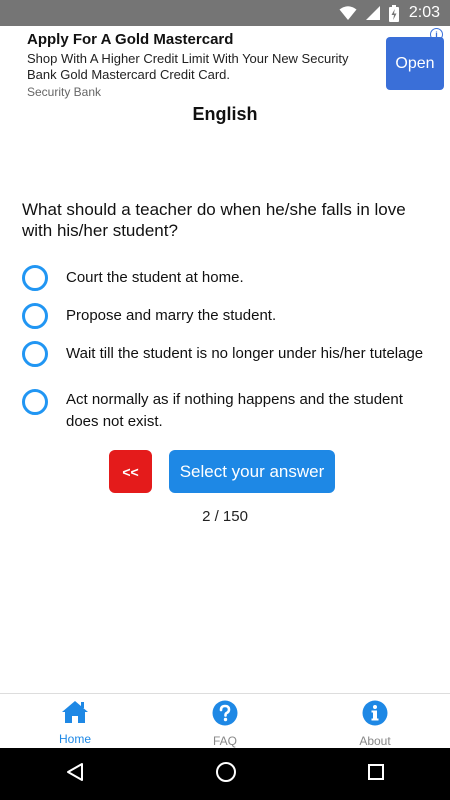 The width and height of the screenshot is (450, 800). Describe the element at coordinates (375, 715) in the screenshot. I see `info-icon` at that location.